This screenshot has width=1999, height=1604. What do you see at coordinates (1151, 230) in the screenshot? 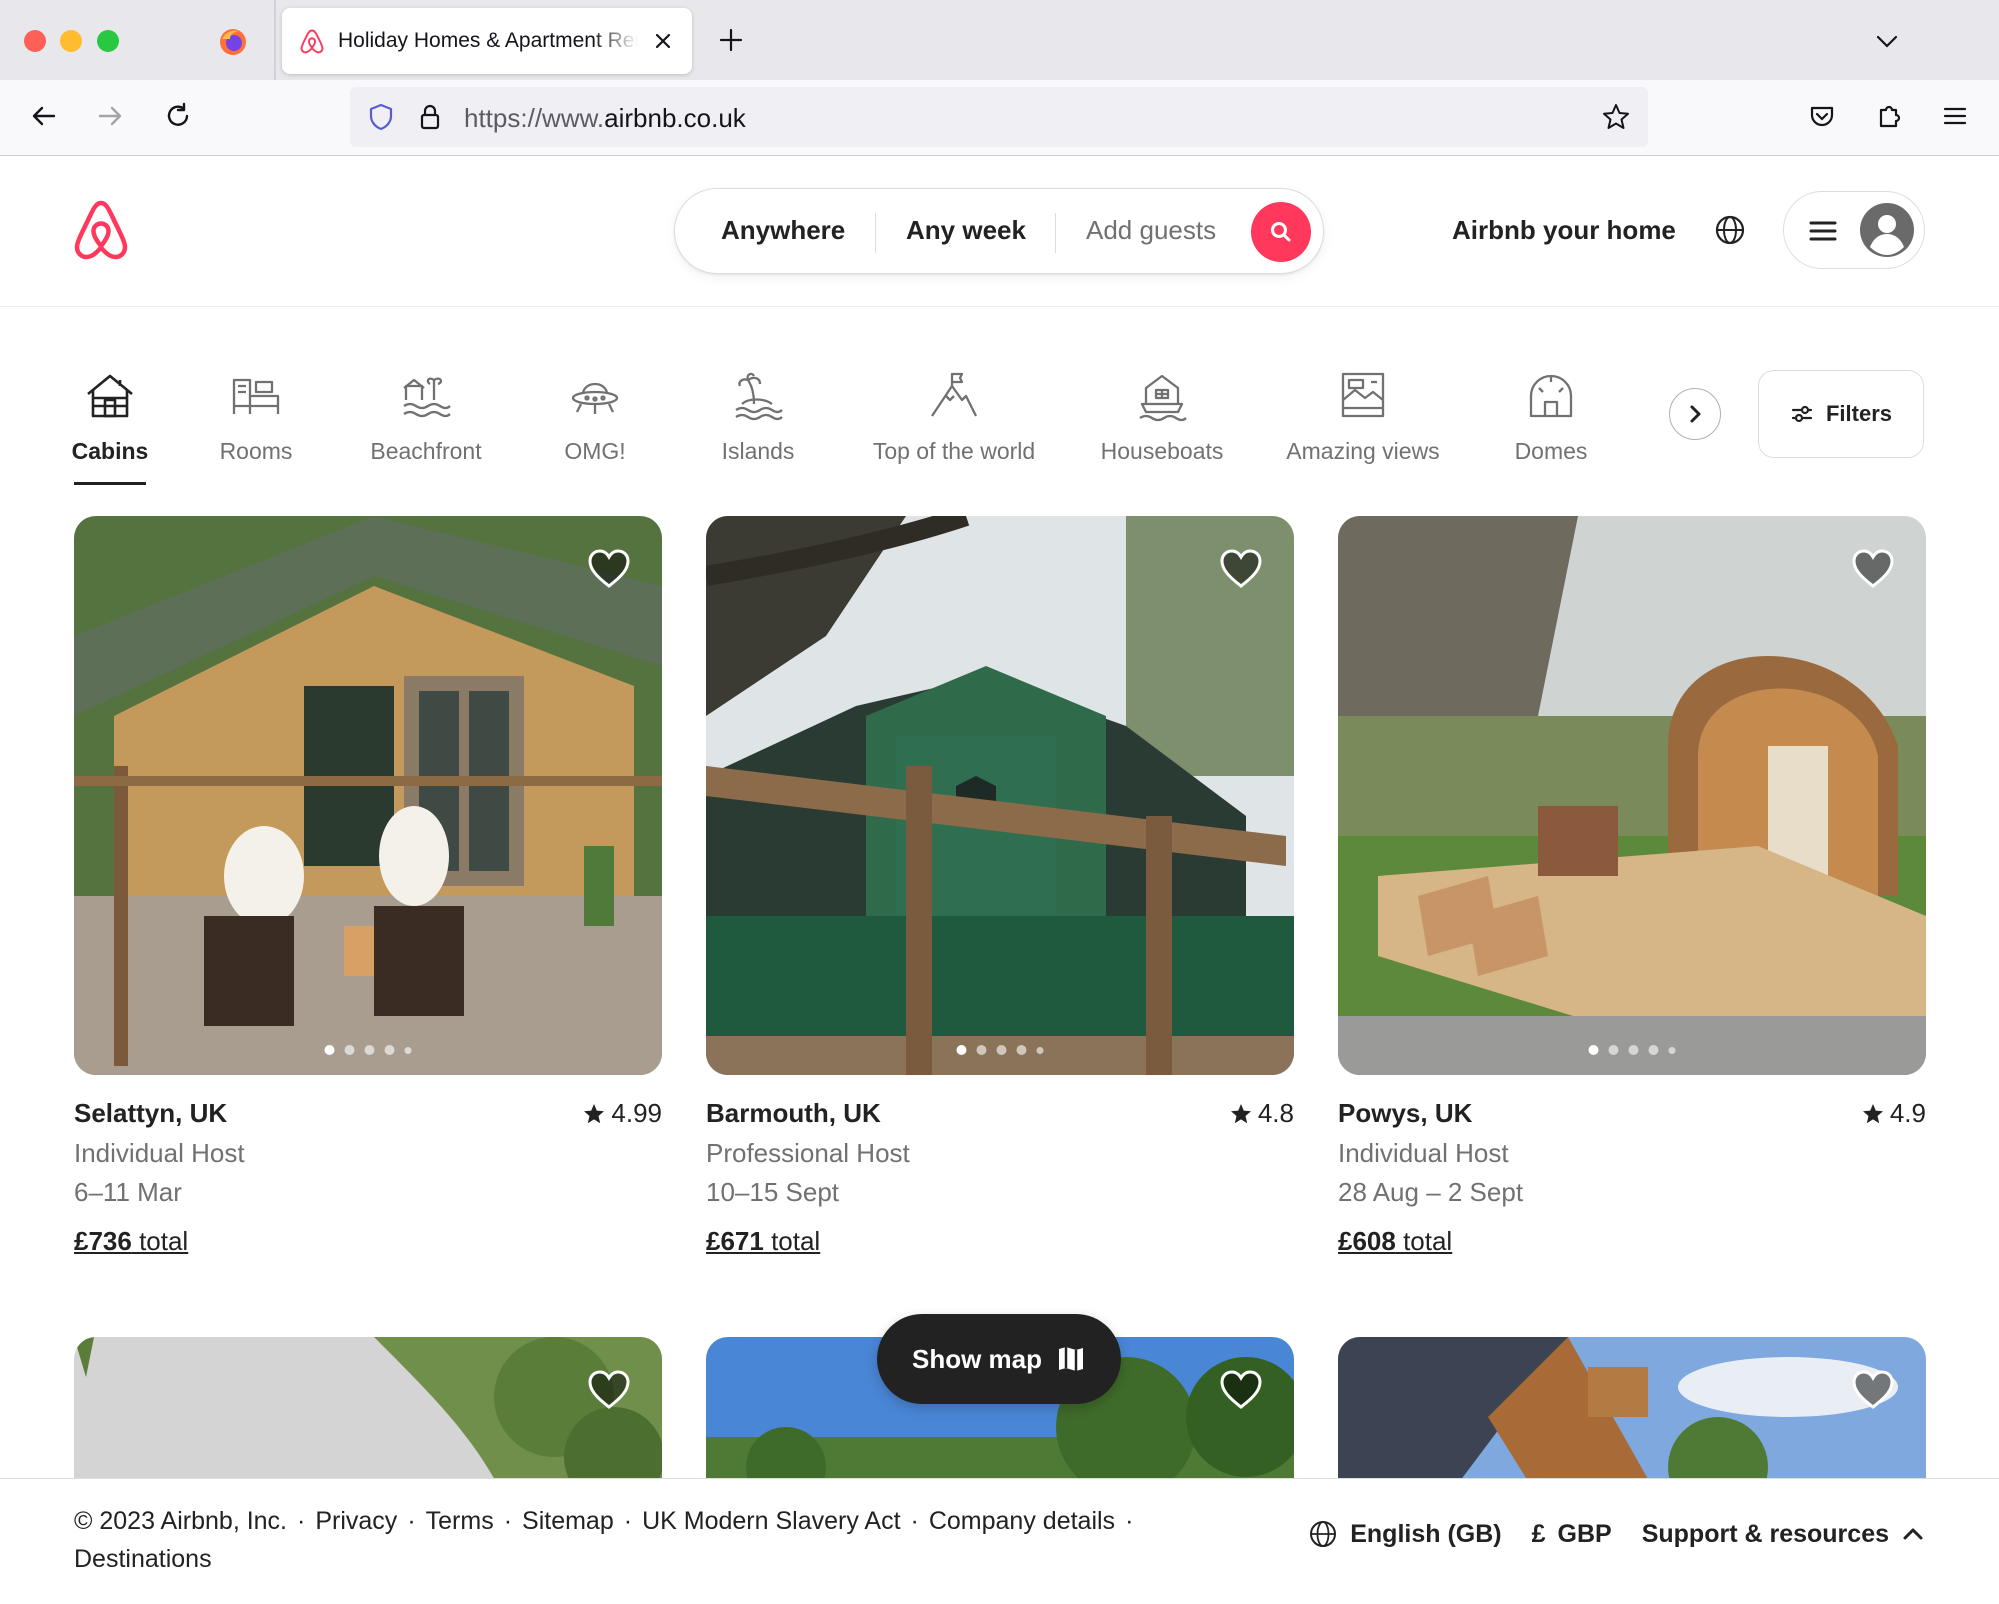
I see `search-guests-button: Add guests` at bounding box center [1151, 230].